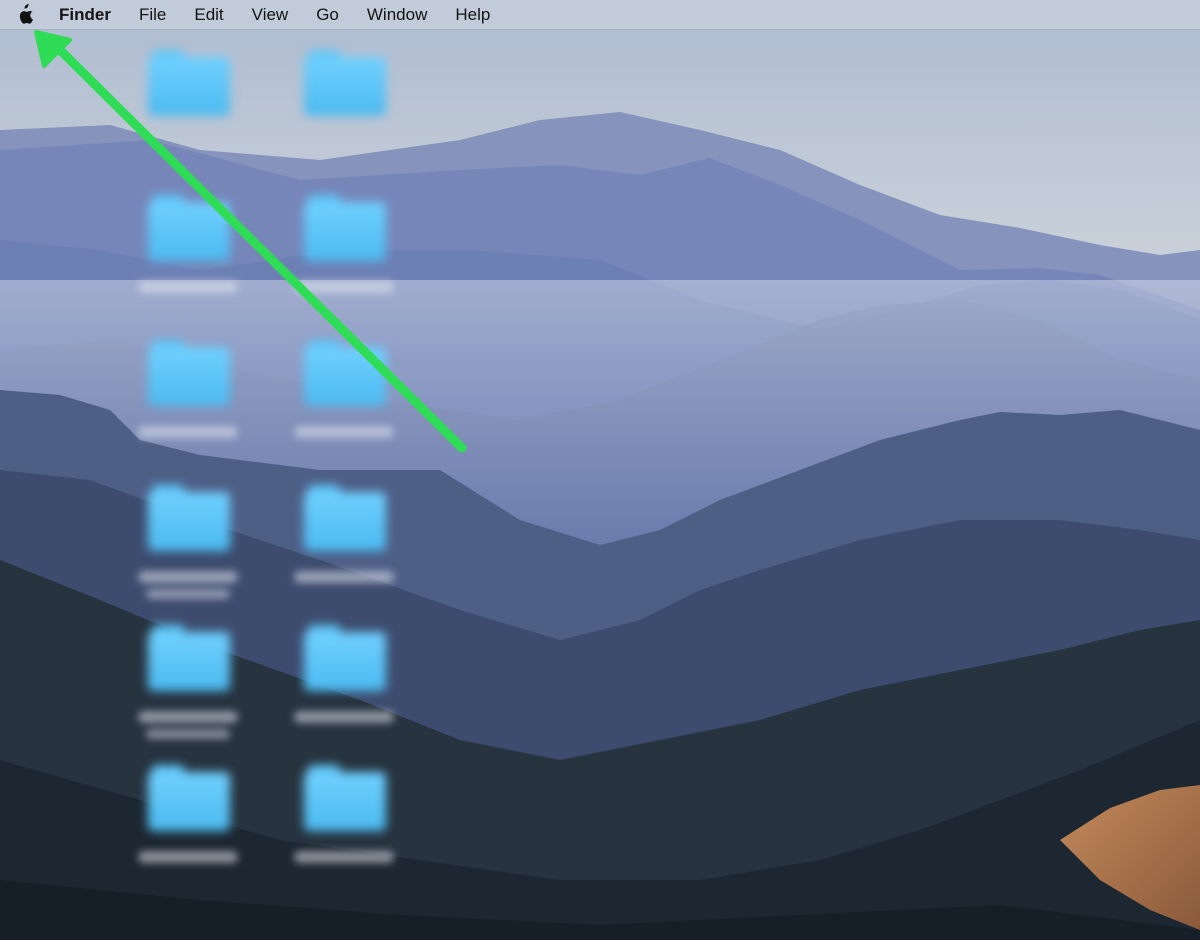  I want to click on apple-menu-button, so click(25, 15).